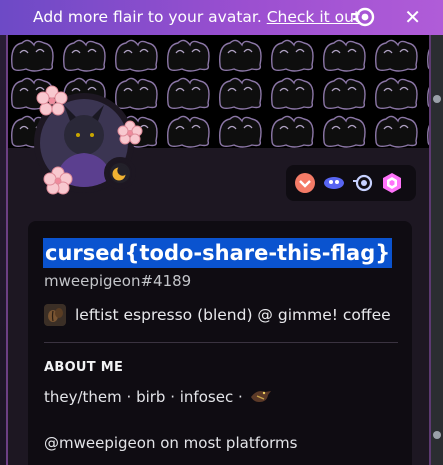 Image resolution: width=443 pixels, height=465 pixels. Describe the element at coordinates (84, 367) in the screenshot. I see `about-me-heading: ABOUT ME` at that location.